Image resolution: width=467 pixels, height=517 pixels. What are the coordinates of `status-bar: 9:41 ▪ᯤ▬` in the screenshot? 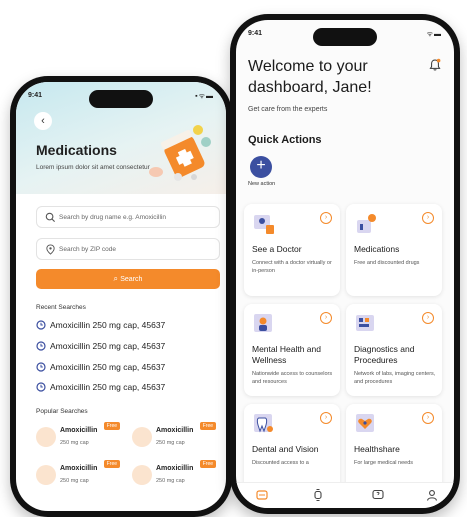 It's located at (121, 98).